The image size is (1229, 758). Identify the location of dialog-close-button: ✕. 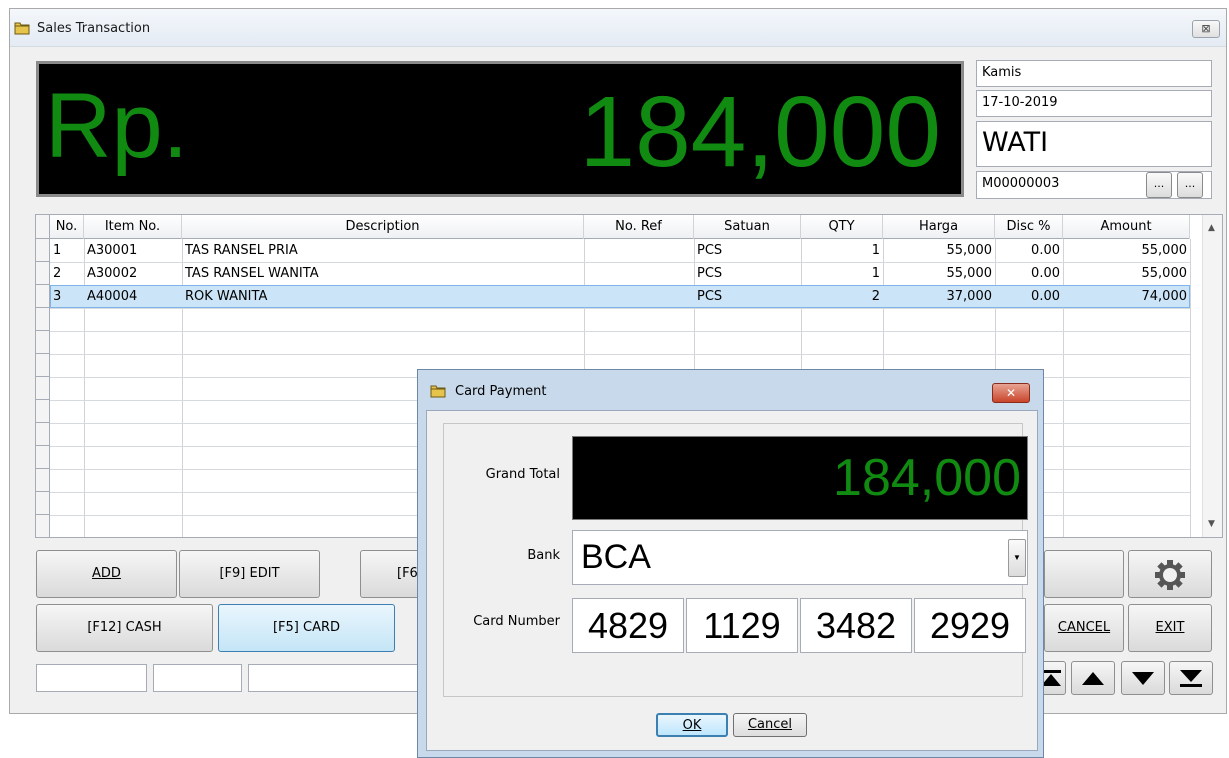
(1011, 393).